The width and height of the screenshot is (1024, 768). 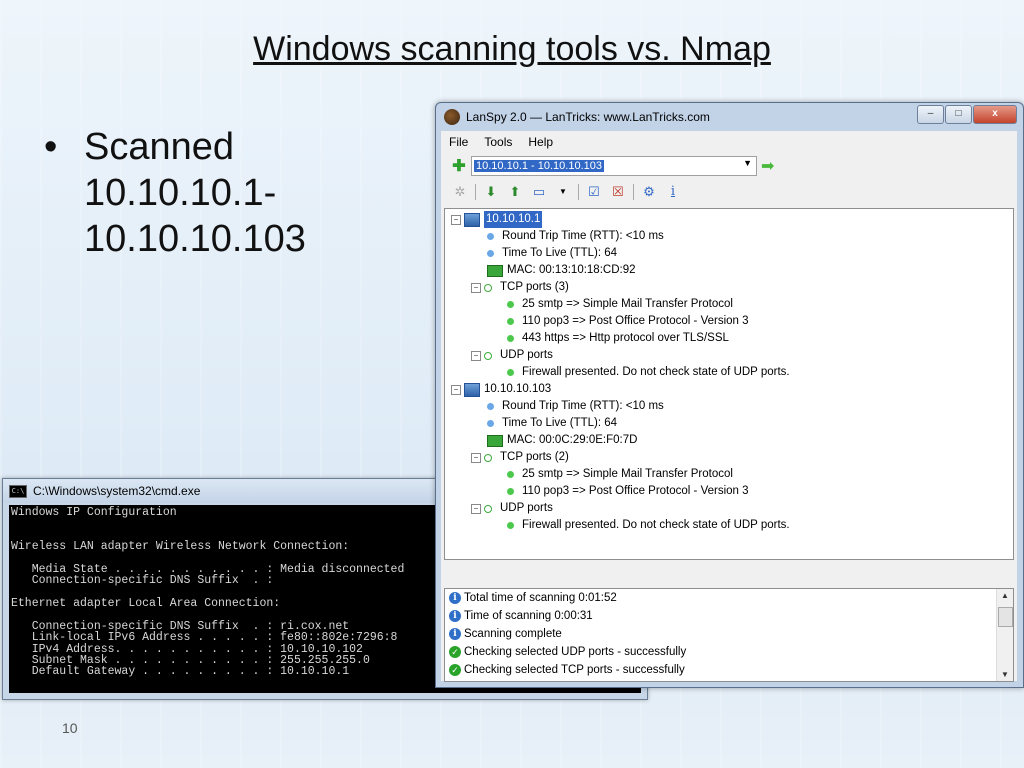 What do you see at coordinates (159, 147) in the screenshot?
I see `bullet-line: Scanned` at bounding box center [159, 147].